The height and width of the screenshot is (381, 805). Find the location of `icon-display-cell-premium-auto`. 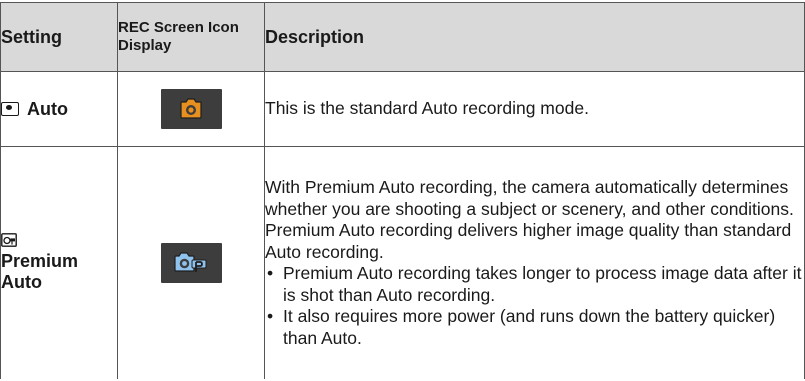

icon-display-cell-premium-auto is located at coordinates (191, 262).